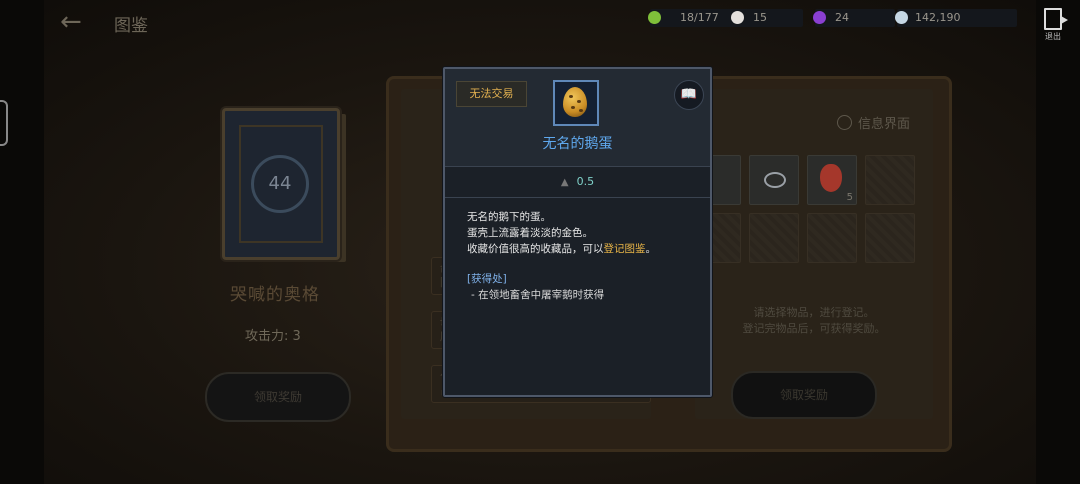 The width and height of the screenshot is (1080, 484). What do you see at coordinates (844, 122) in the screenshot?
I see `check-circle-icon` at bounding box center [844, 122].